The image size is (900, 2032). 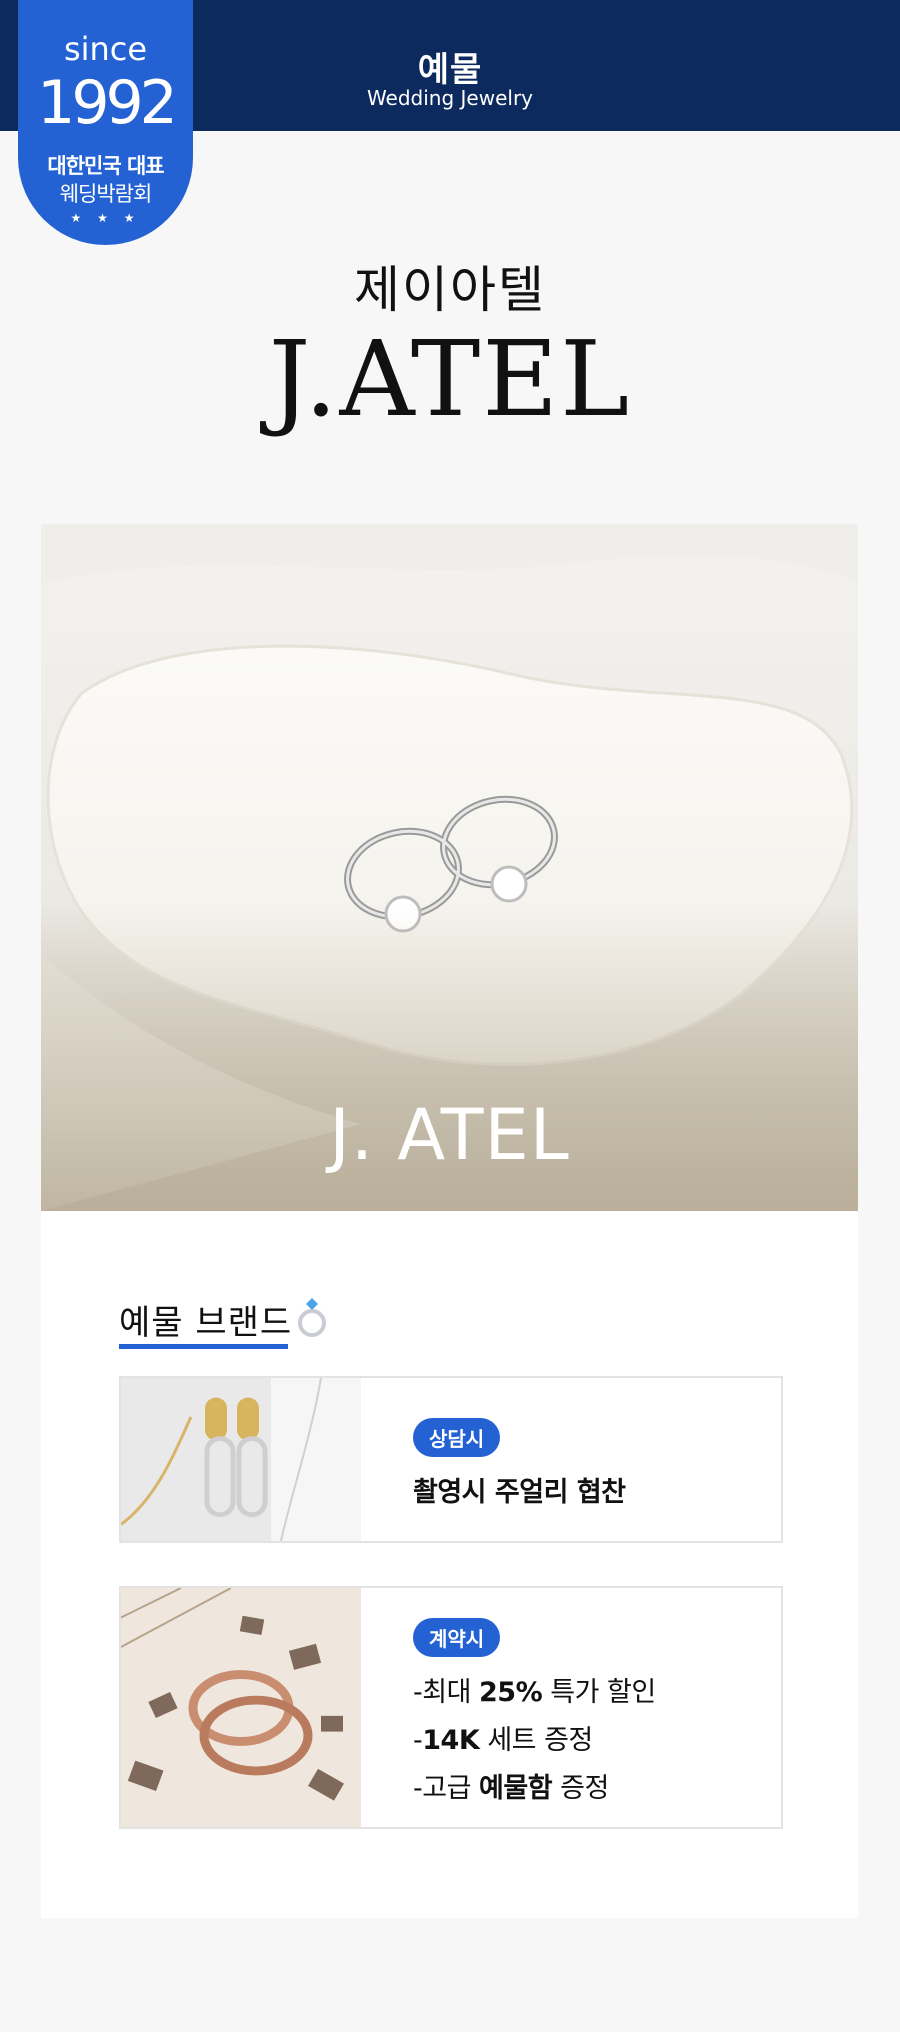 What do you see at coordinates (107, 103) in the screenshot?
I see `badge-year: 1992` at bounding box center [107, 103].